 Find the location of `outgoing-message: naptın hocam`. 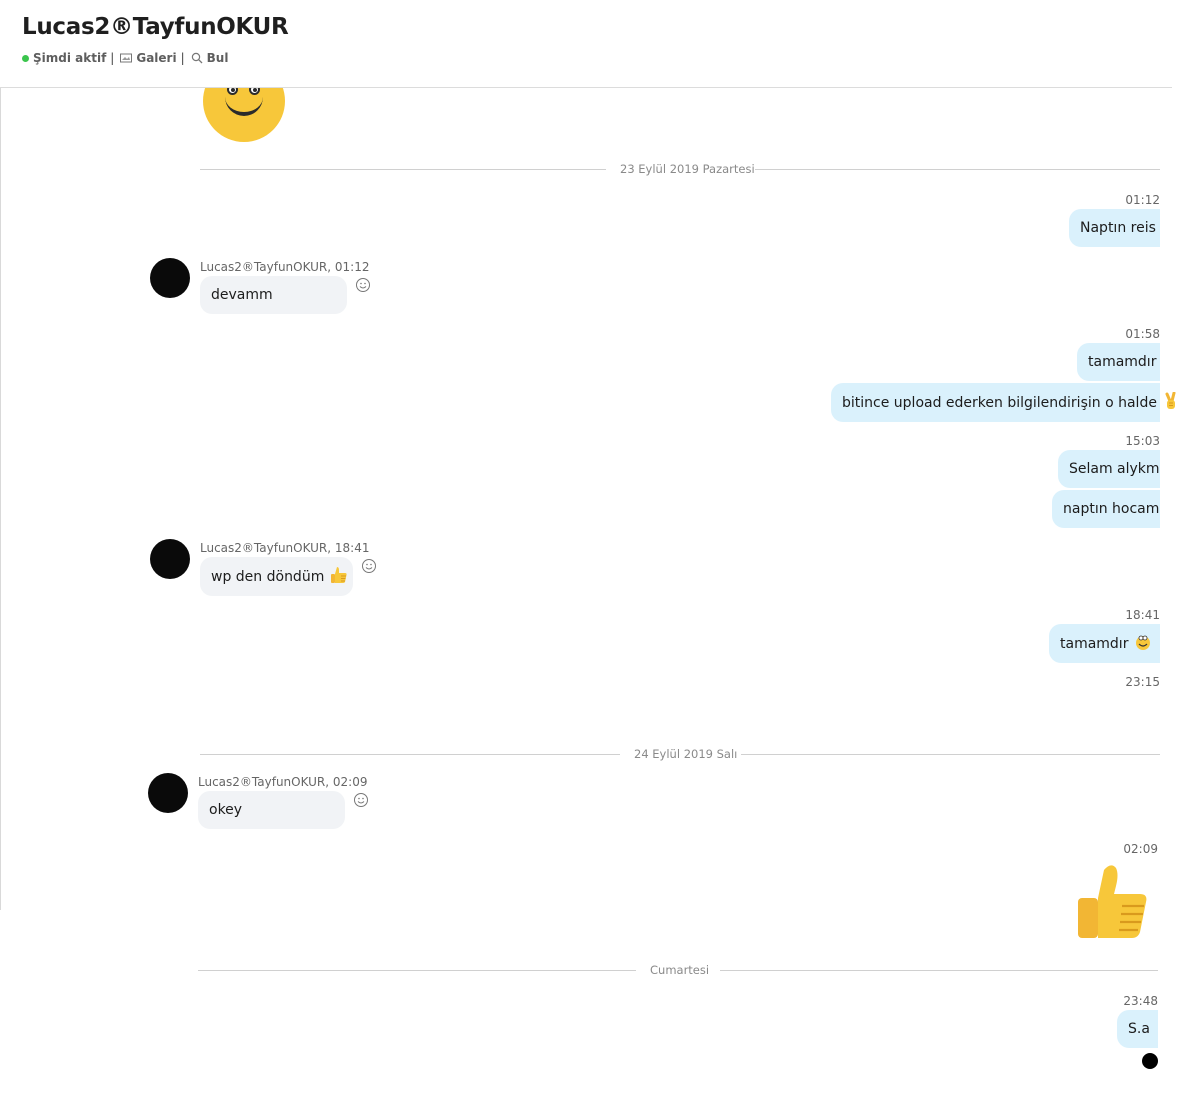

outgoing-message: naptın hocam is located at coordinates (1106, 509).